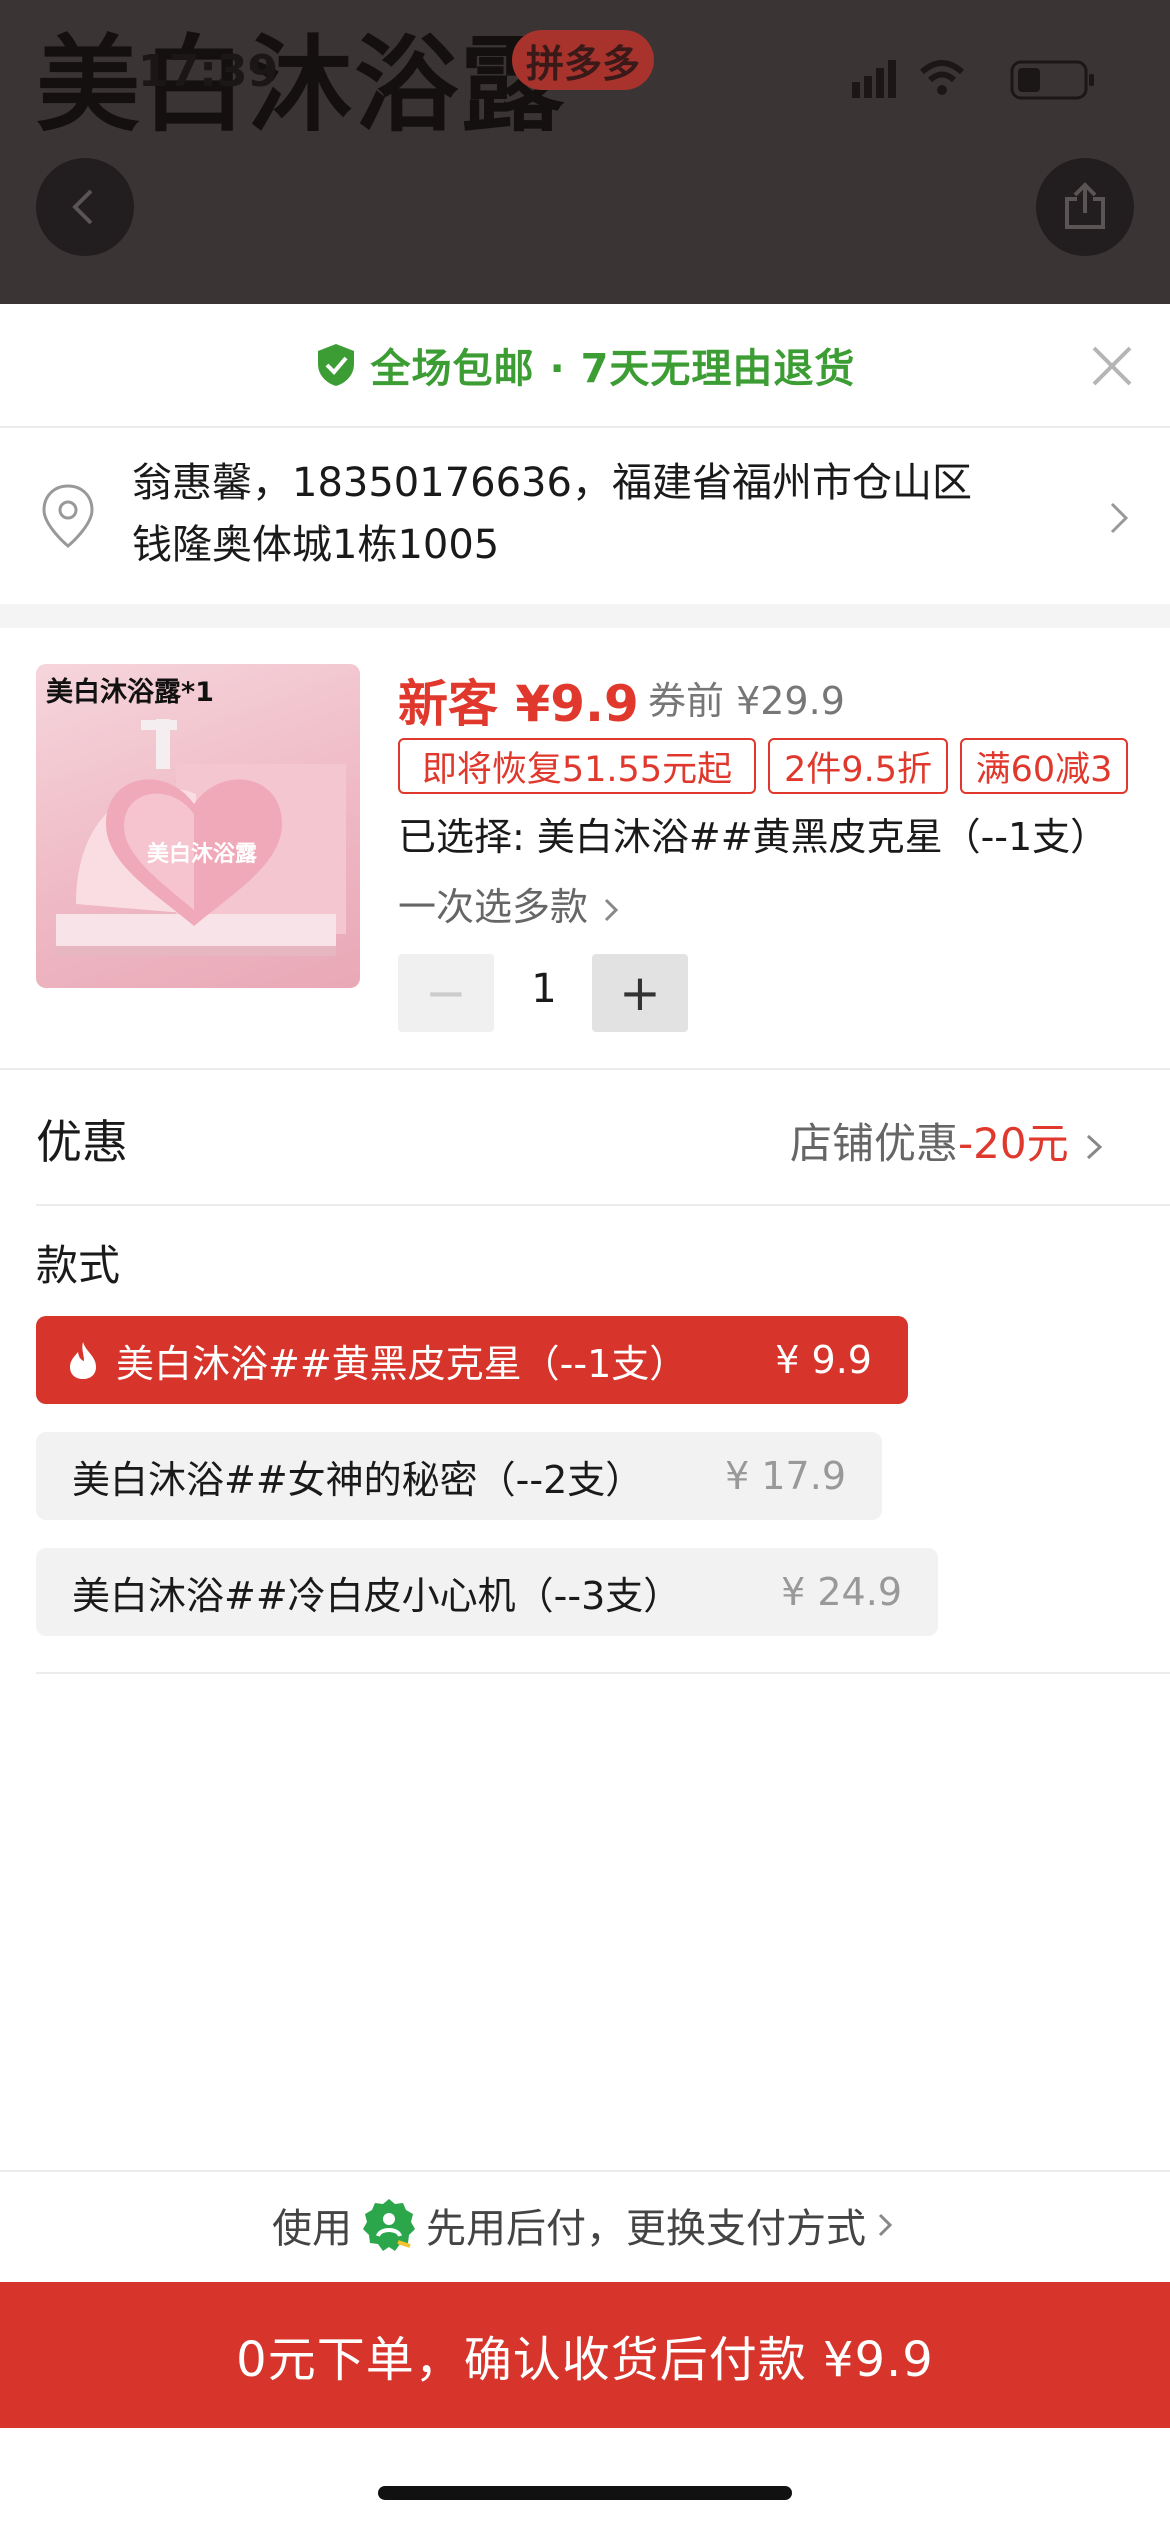  Describe the element at coordinates (1044, 766) in the screenshot. I see `promo-tag: 满60减3` at that location.